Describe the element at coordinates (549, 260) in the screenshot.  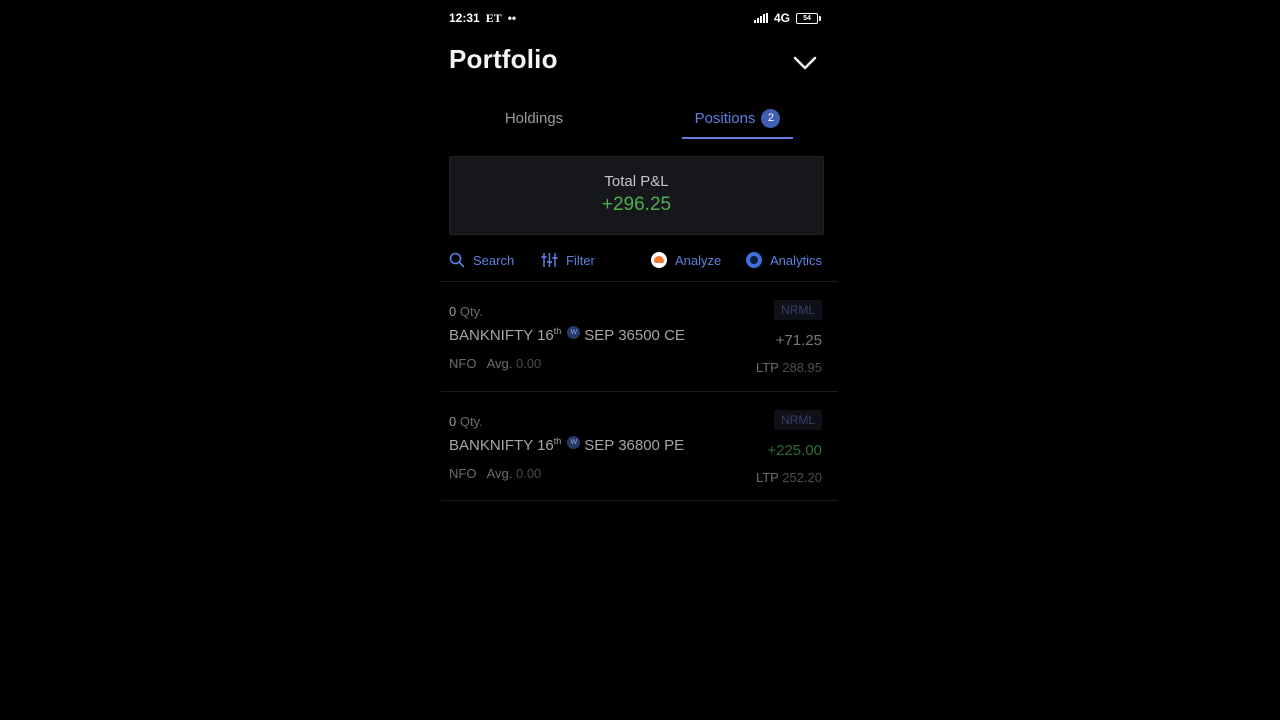
I see `filter-sliders-icon` at that location.